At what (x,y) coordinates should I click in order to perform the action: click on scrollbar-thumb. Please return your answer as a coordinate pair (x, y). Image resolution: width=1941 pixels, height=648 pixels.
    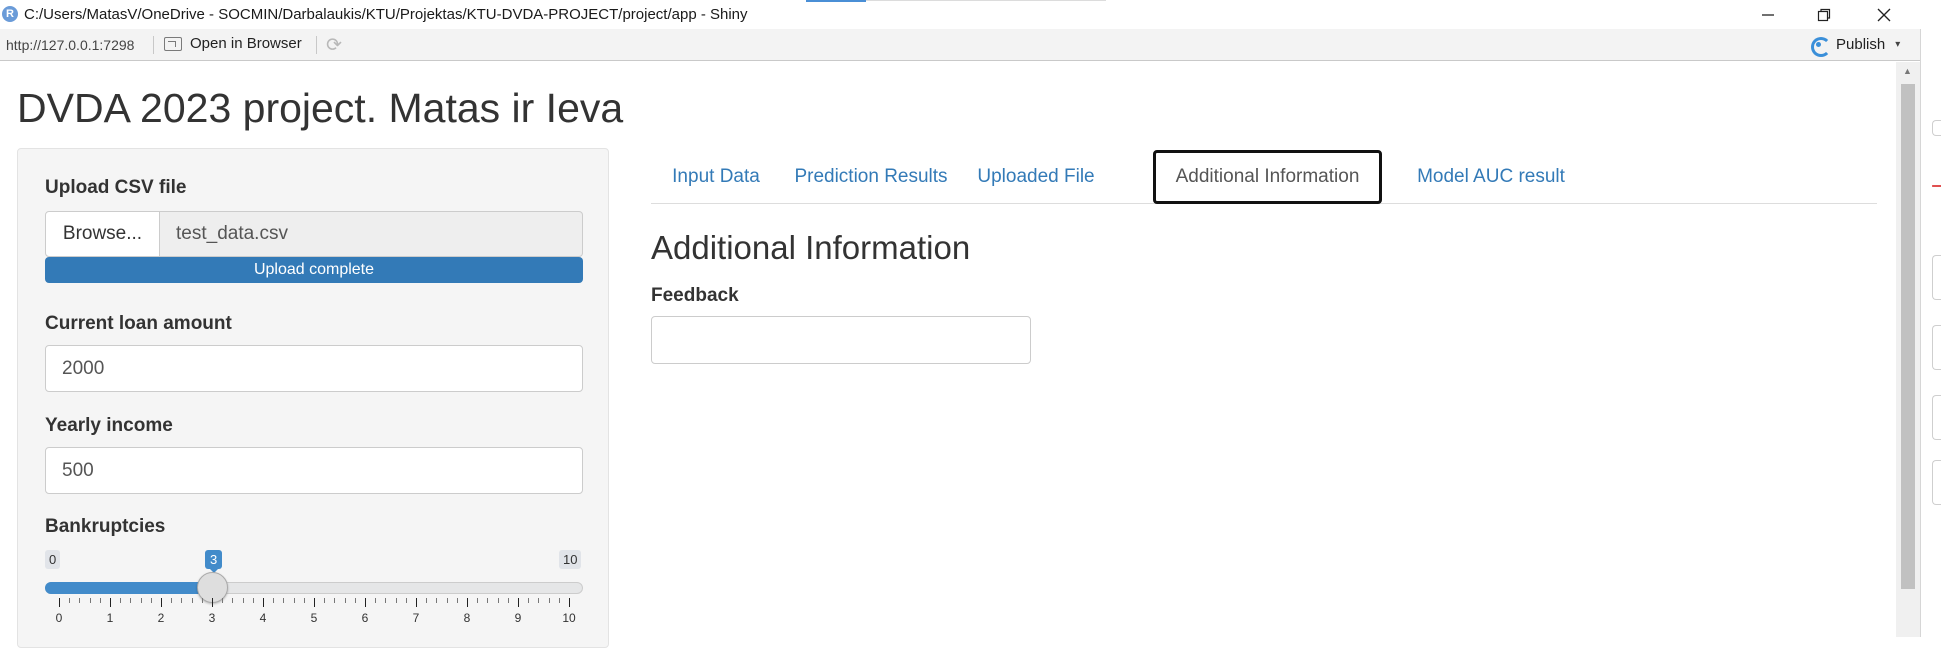
    Looking at the image, I should click on (1908, 336).